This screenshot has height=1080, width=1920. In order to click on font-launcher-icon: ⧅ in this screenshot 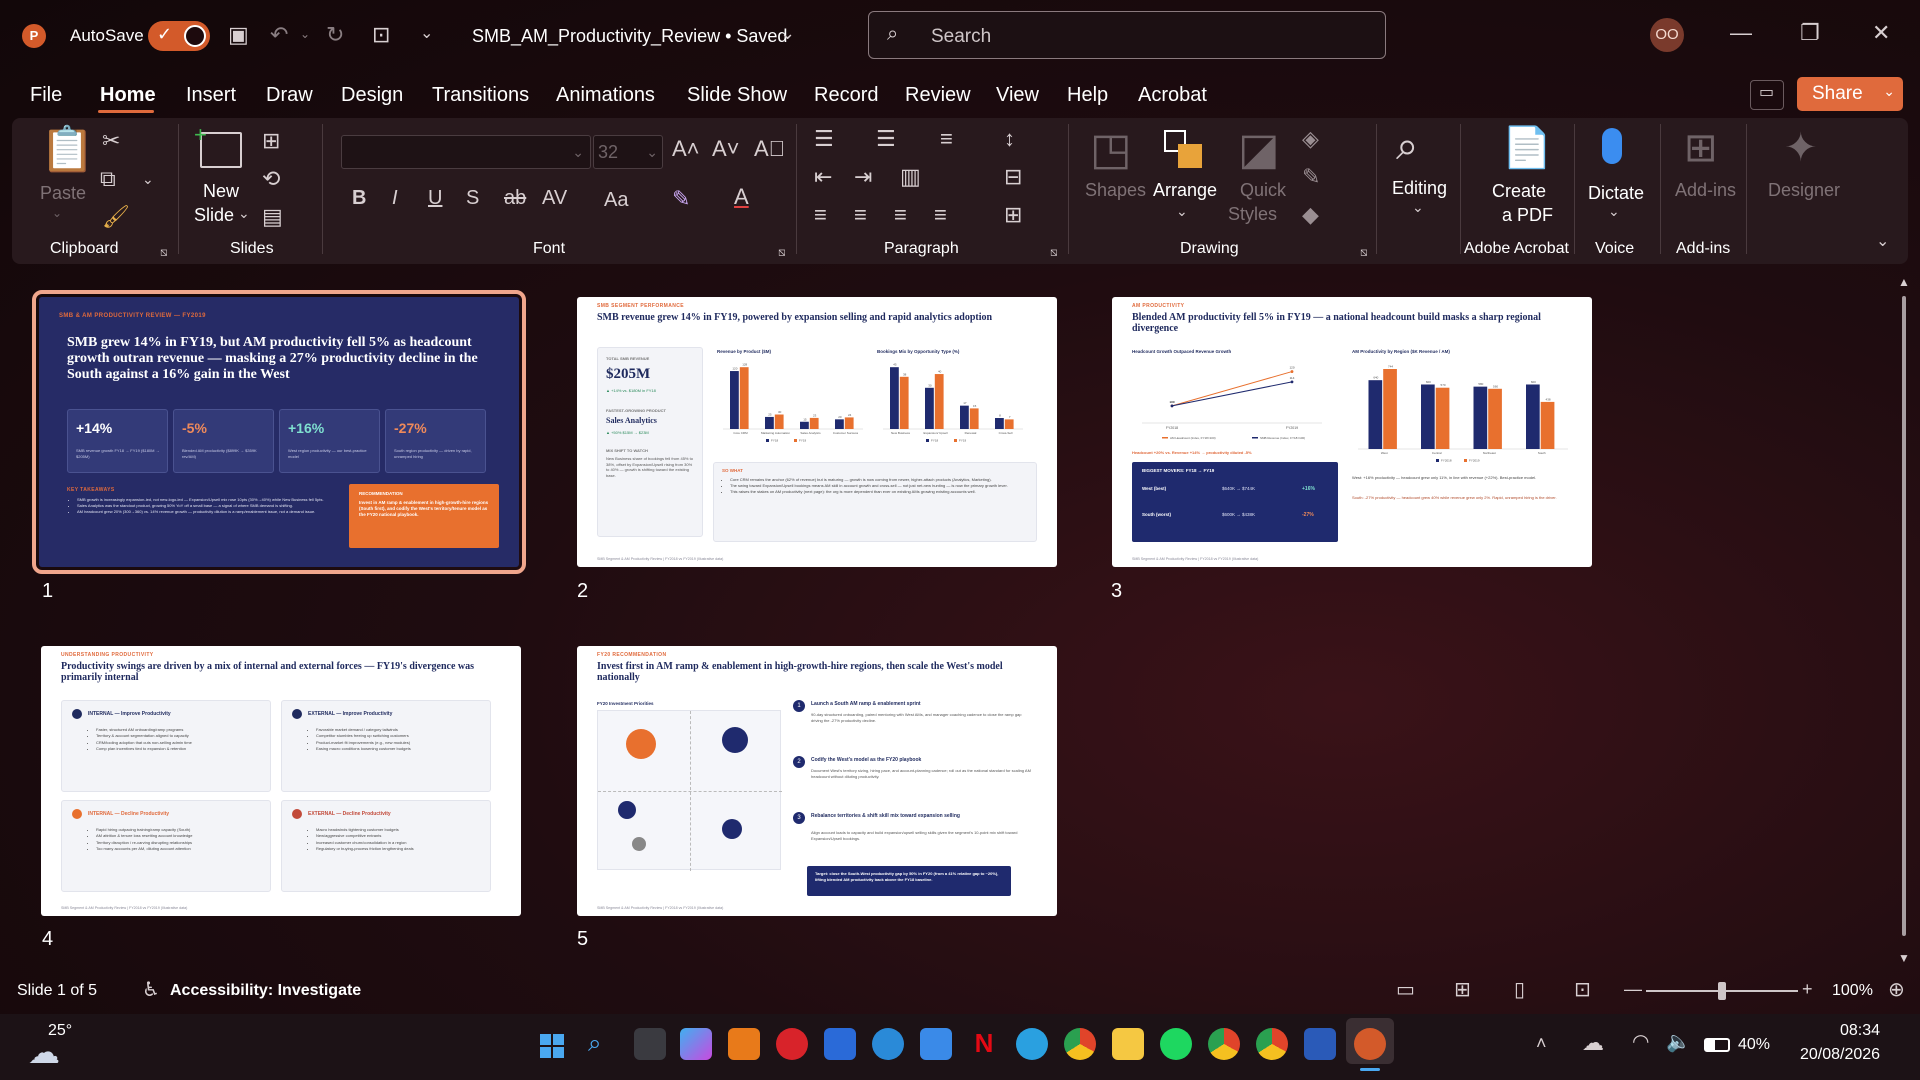, I will do `click(782, 252)`.